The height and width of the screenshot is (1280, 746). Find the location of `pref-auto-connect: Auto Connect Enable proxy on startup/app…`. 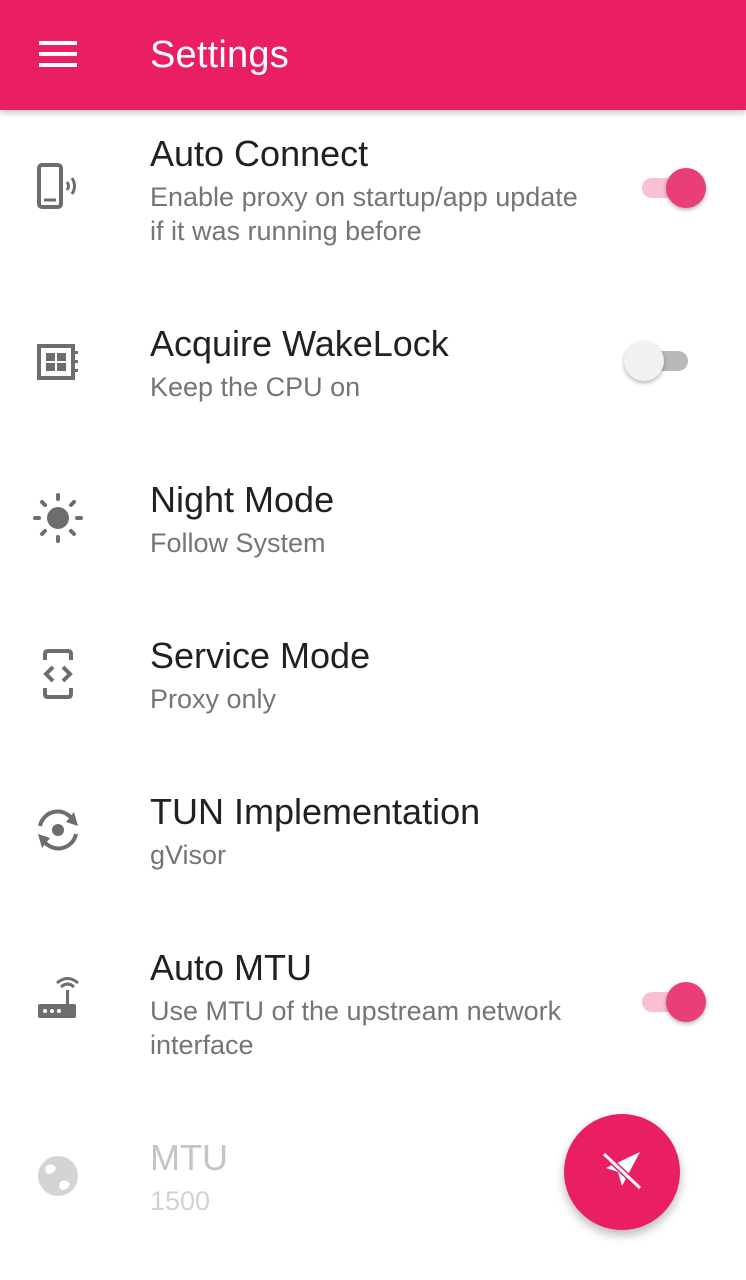

pref-auto-connect: Auto Connect Enable proxy on startup/app… is located at coordinates (373, 205).